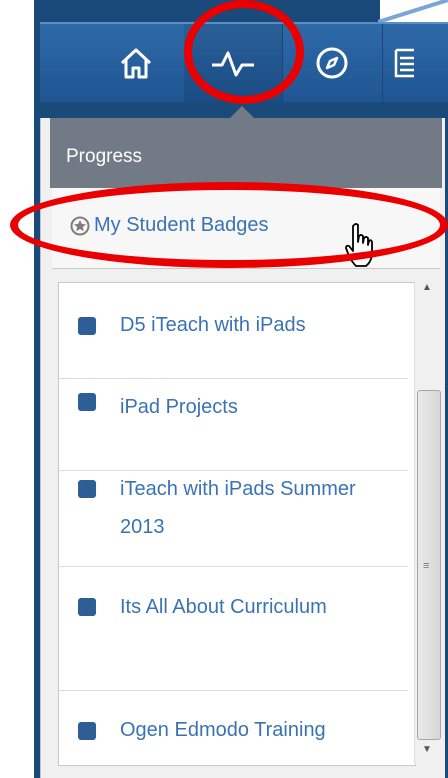  Describe the element at coordinates (104, 156) in the screenshot. I see `dropdown-title: Progress` at that location.